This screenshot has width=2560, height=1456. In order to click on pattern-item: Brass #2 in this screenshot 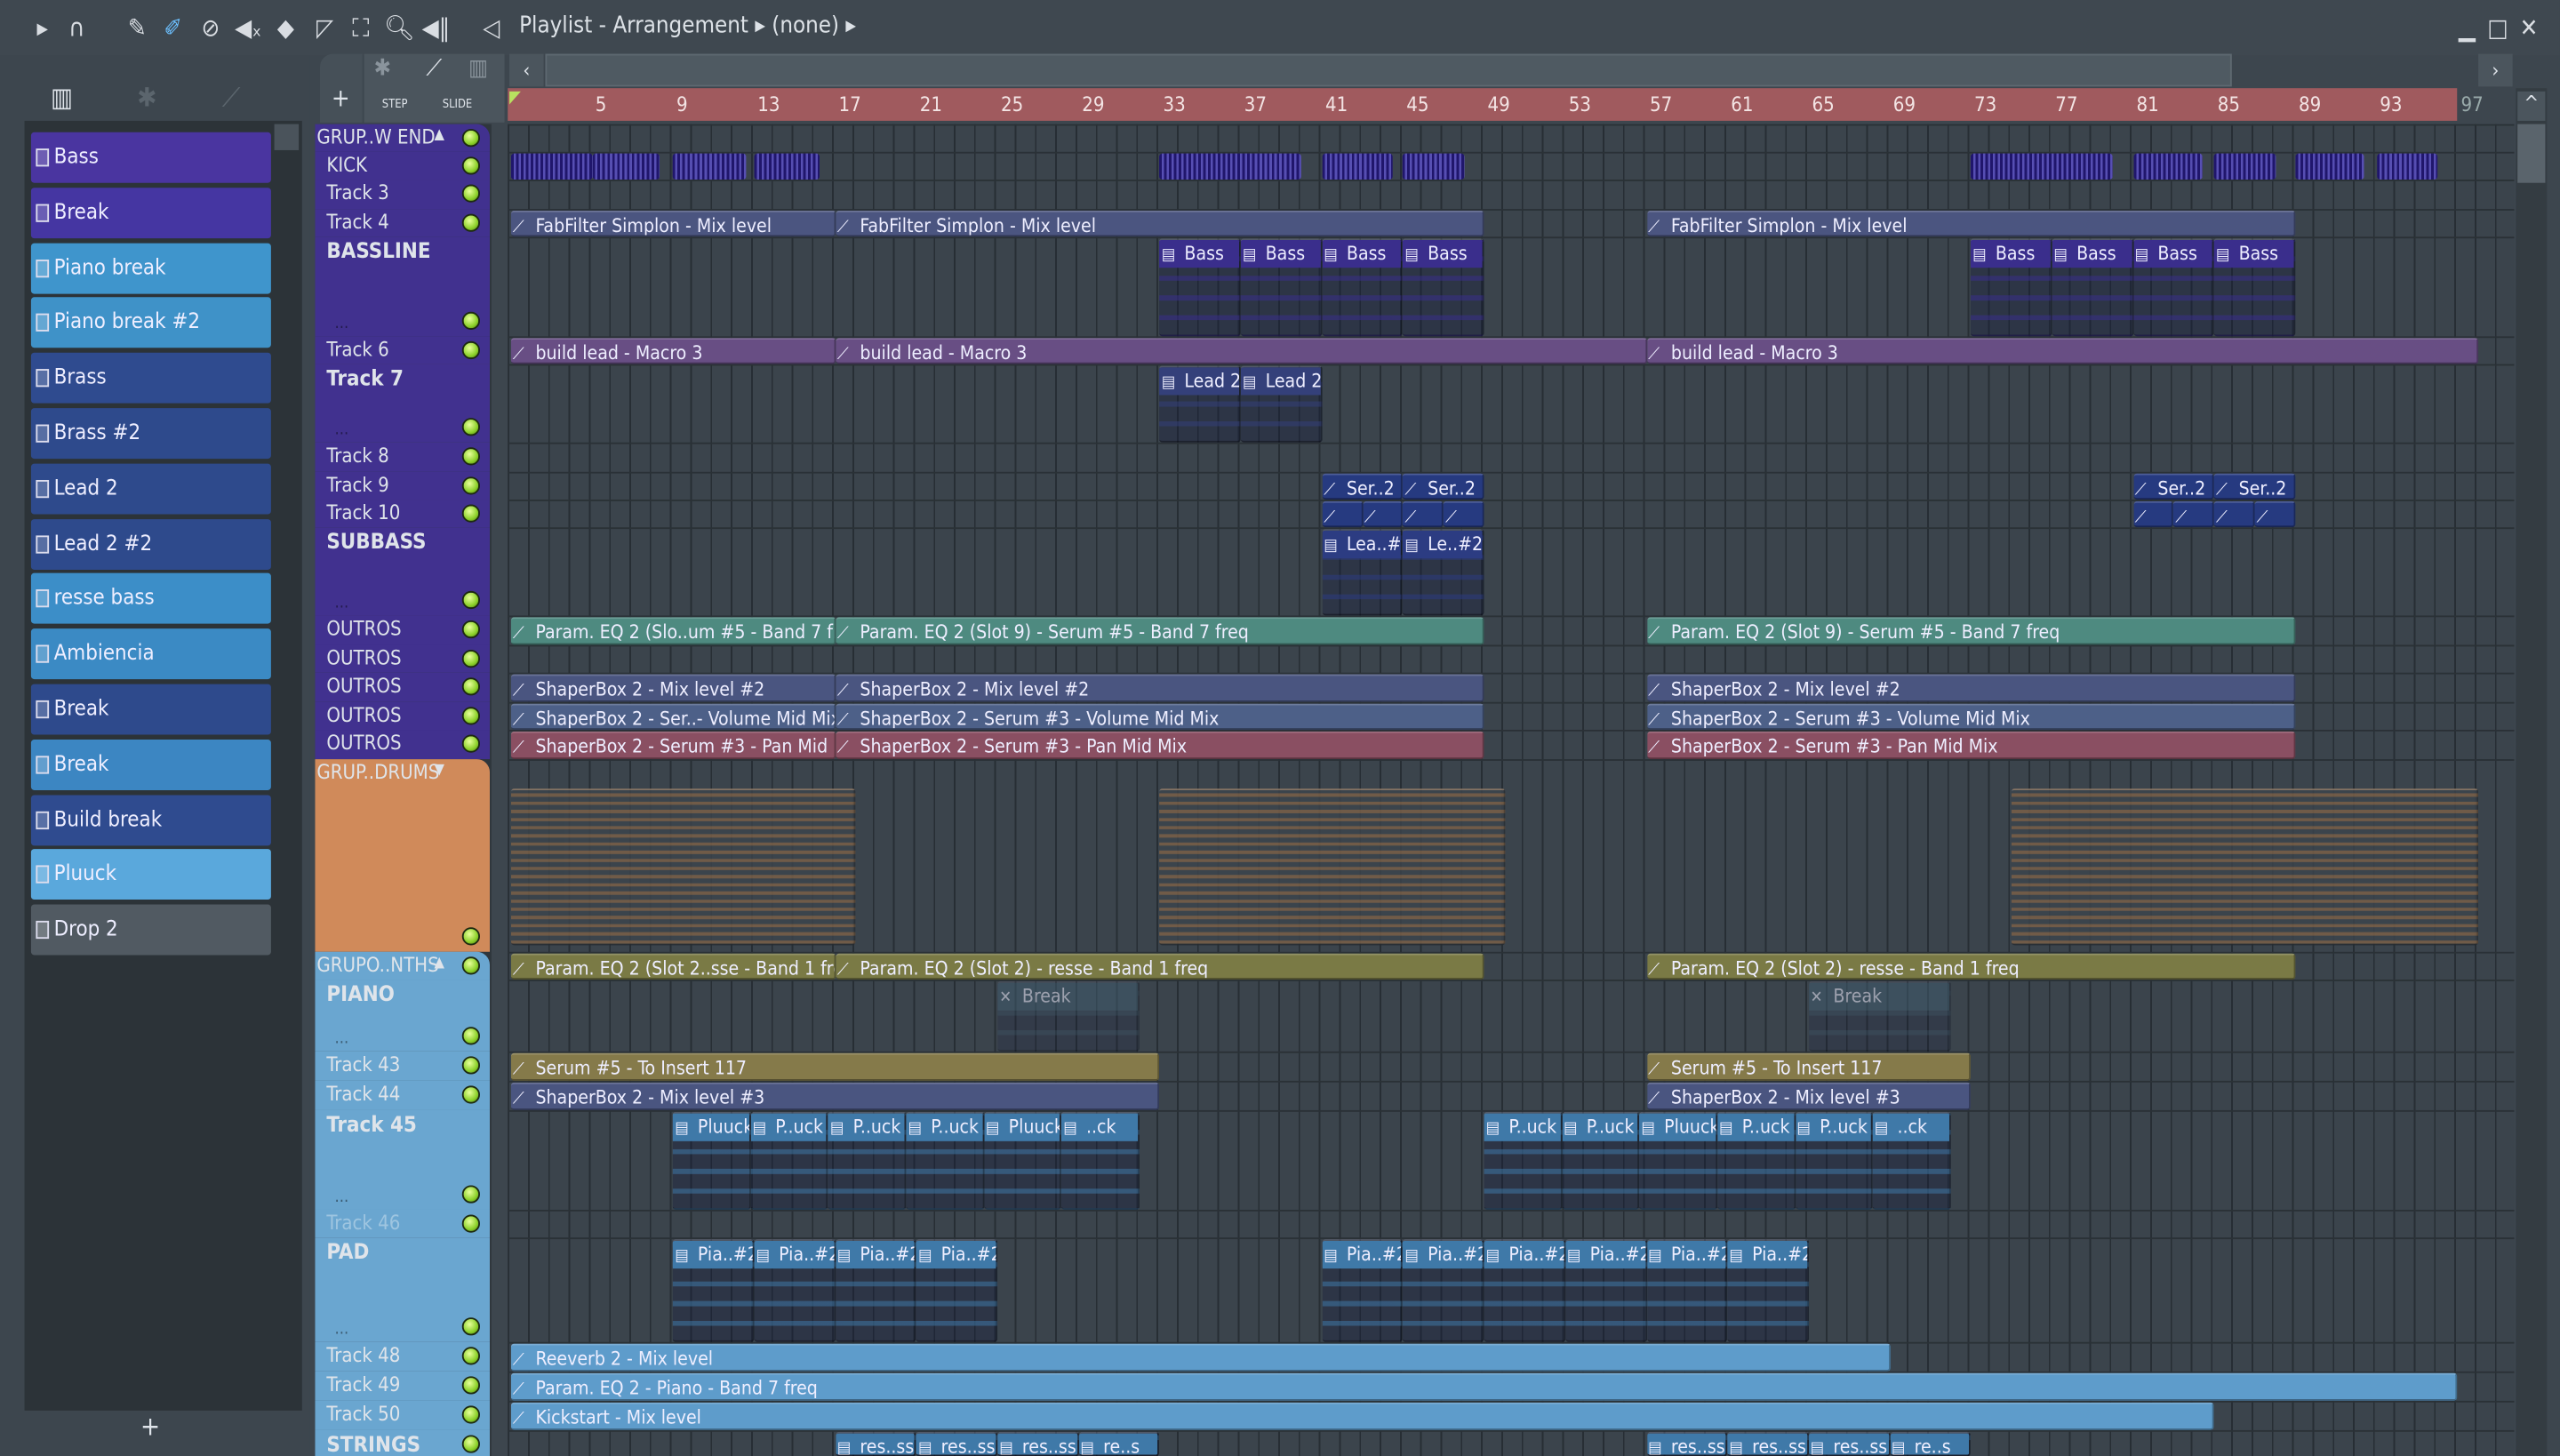, I will do `click(150, 434)`.